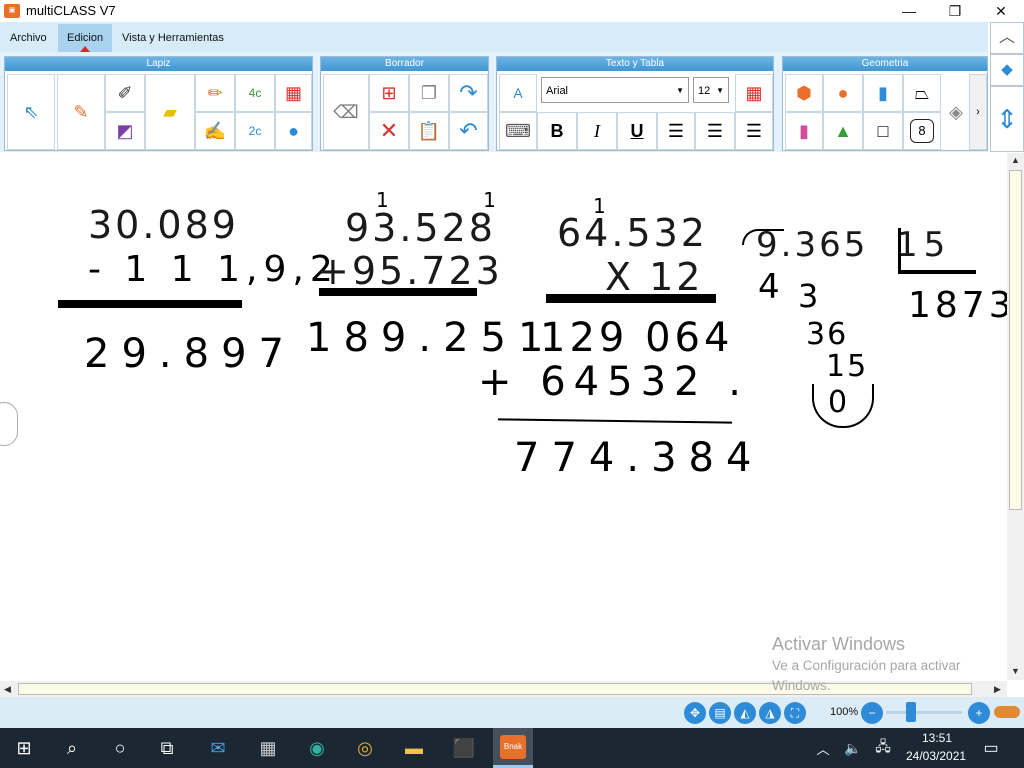 The height and width of the screenshot is (768, 1024). Describe the element at coordinates (597, 131) in the screenshot. I see `italic-button: I` at that location.